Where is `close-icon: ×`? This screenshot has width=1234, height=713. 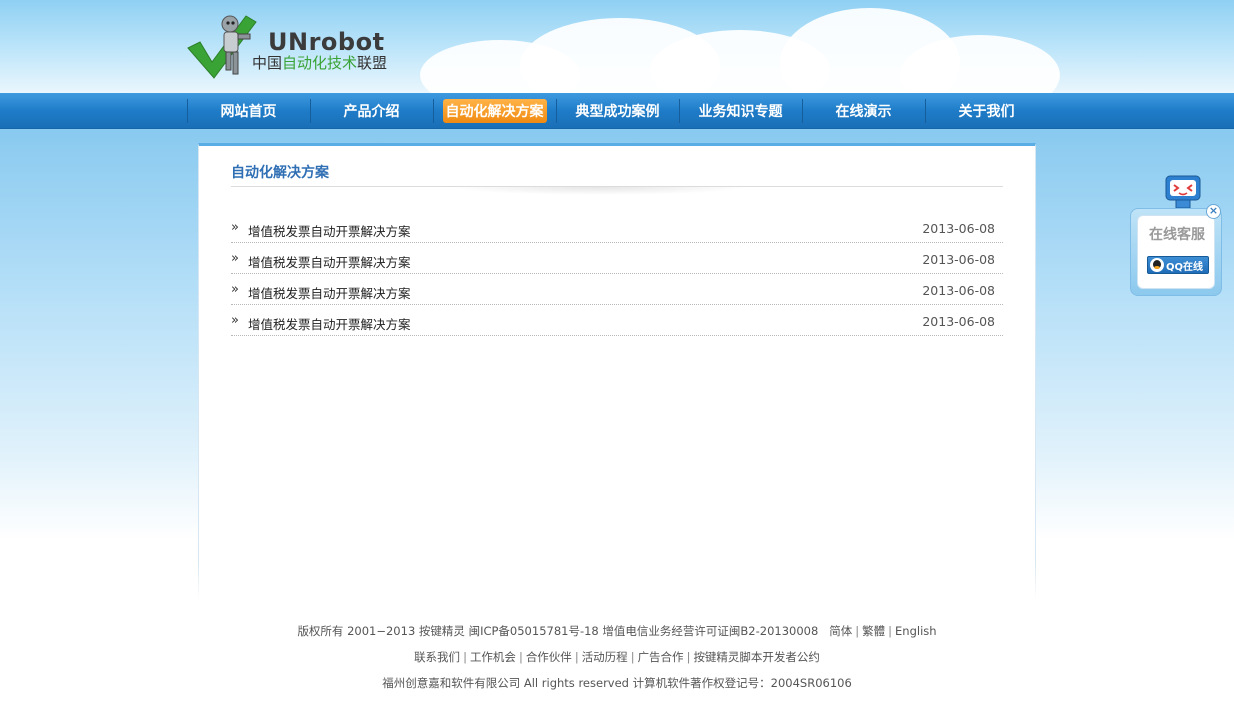 close-icon: × is located at coordinates (1213, 211).